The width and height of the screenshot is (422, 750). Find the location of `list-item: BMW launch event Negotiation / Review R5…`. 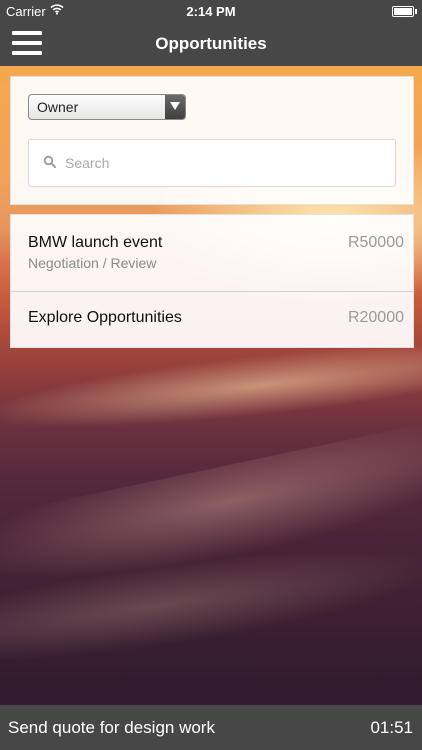

list-item: BMW launch event Negotiation / Review R5… is located at coordinates (212, 253).